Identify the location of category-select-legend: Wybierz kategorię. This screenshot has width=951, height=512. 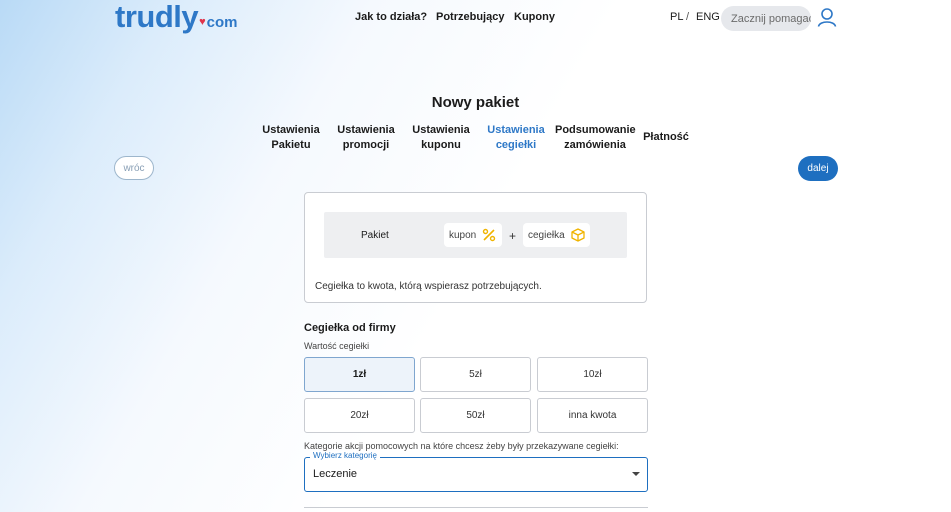
(345, 455).